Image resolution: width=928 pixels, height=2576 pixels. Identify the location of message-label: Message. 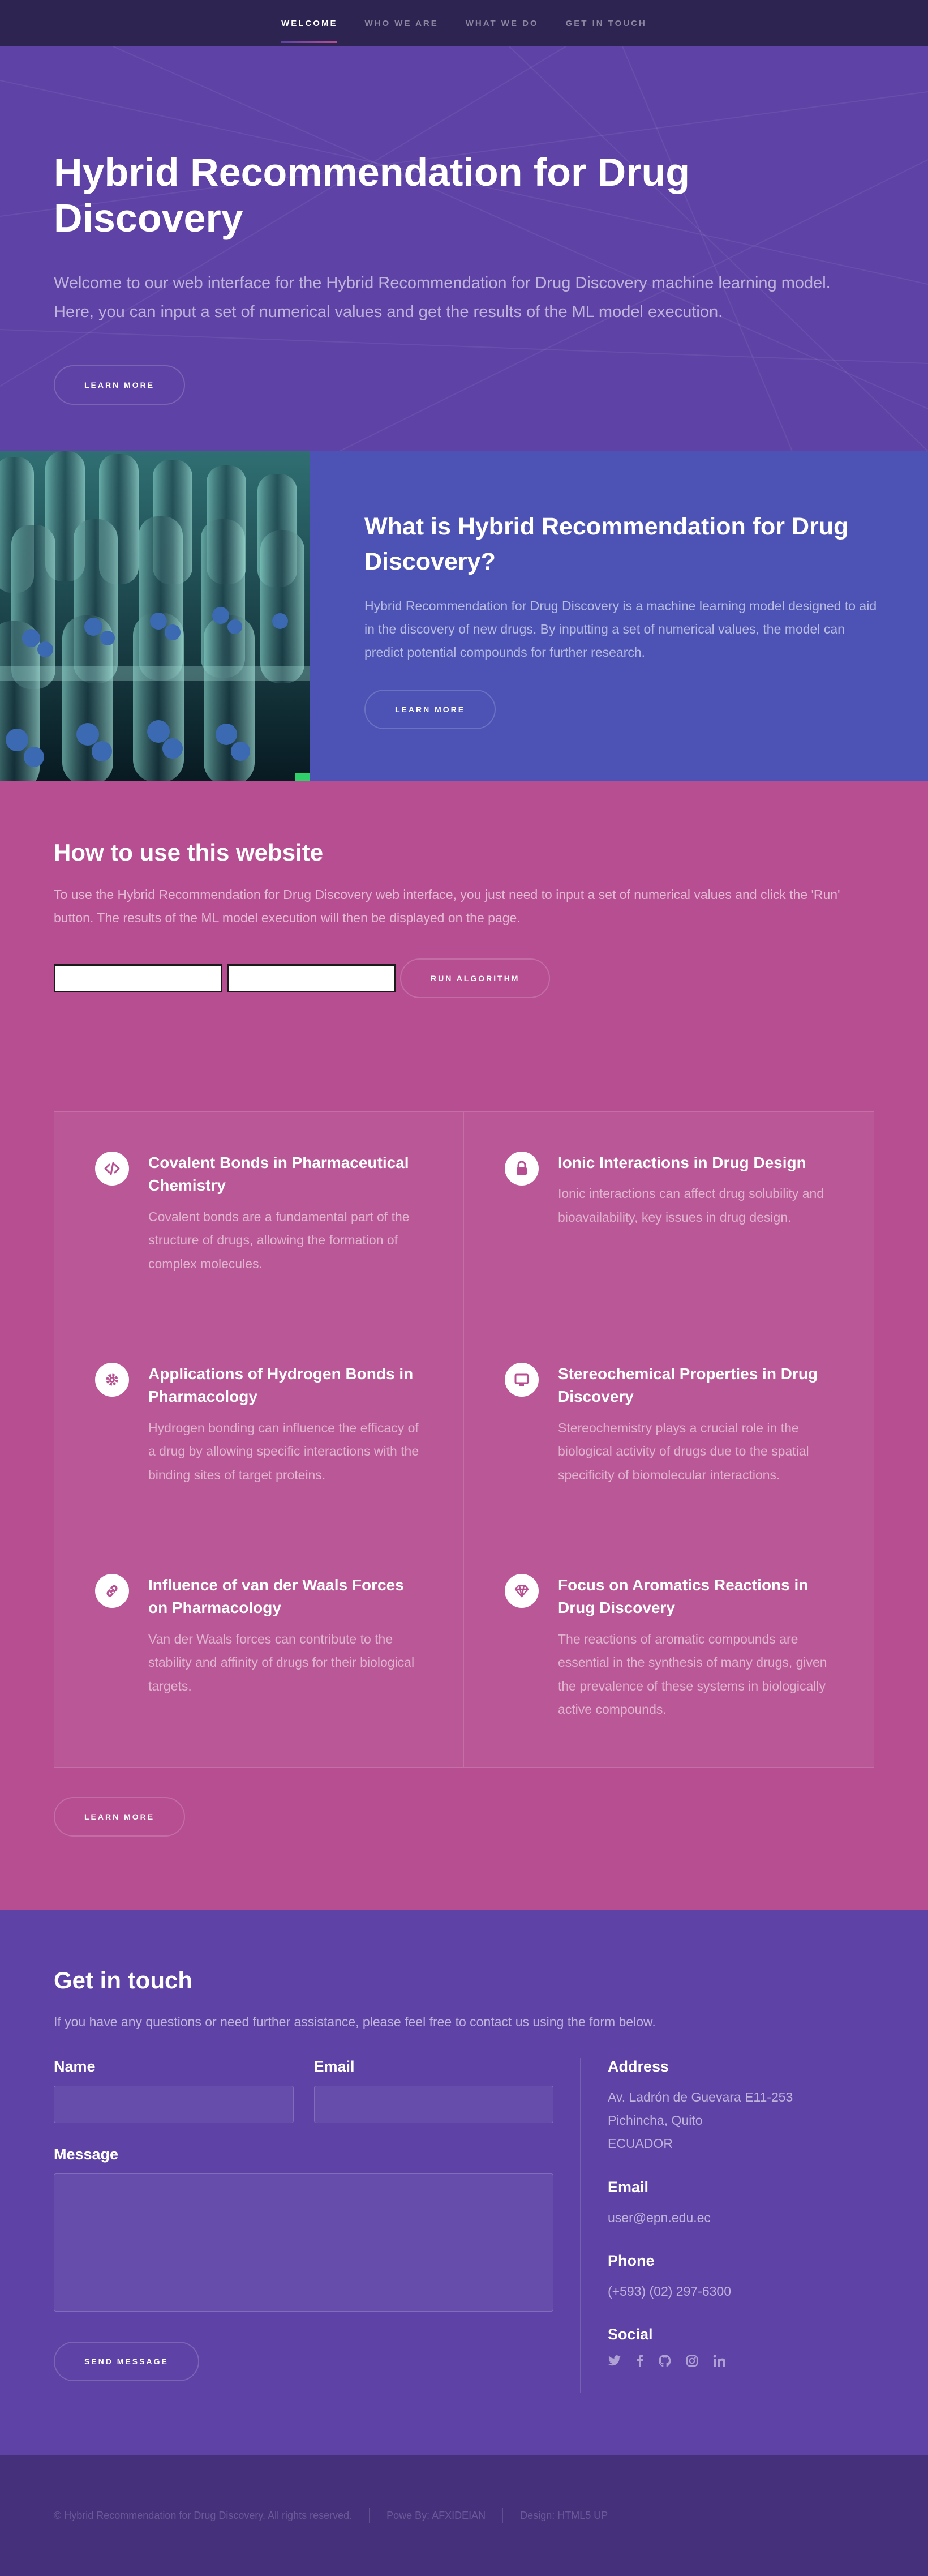
(86, 2154).